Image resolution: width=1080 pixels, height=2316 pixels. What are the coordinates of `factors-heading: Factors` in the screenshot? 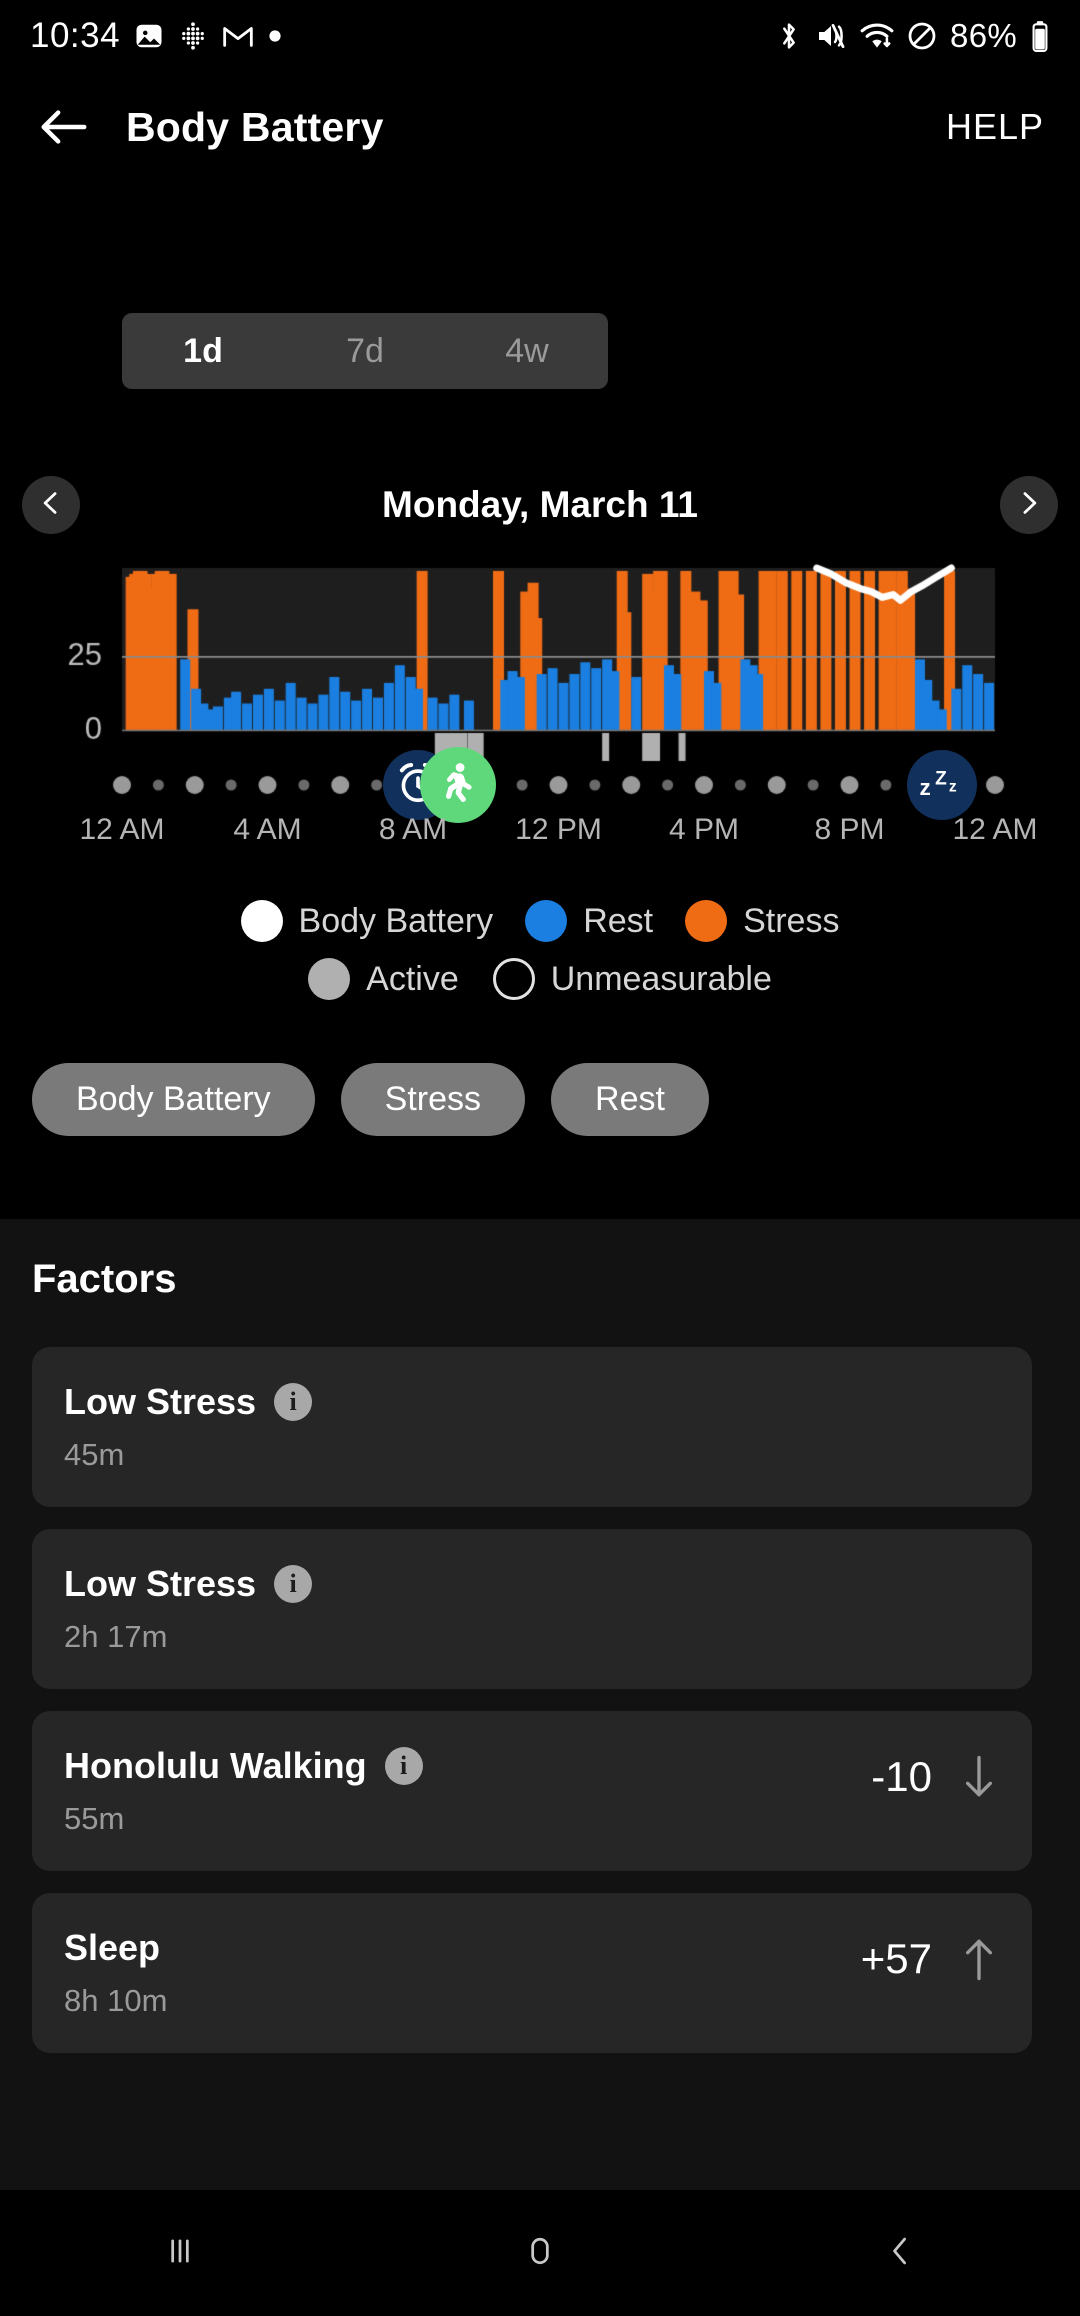 It's located at (104, 1279).